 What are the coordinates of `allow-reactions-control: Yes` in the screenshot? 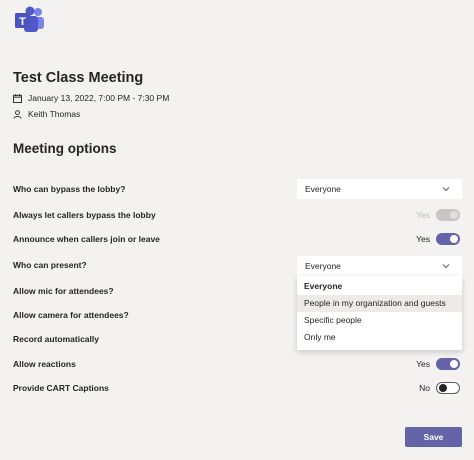 It's located at (438, 364).